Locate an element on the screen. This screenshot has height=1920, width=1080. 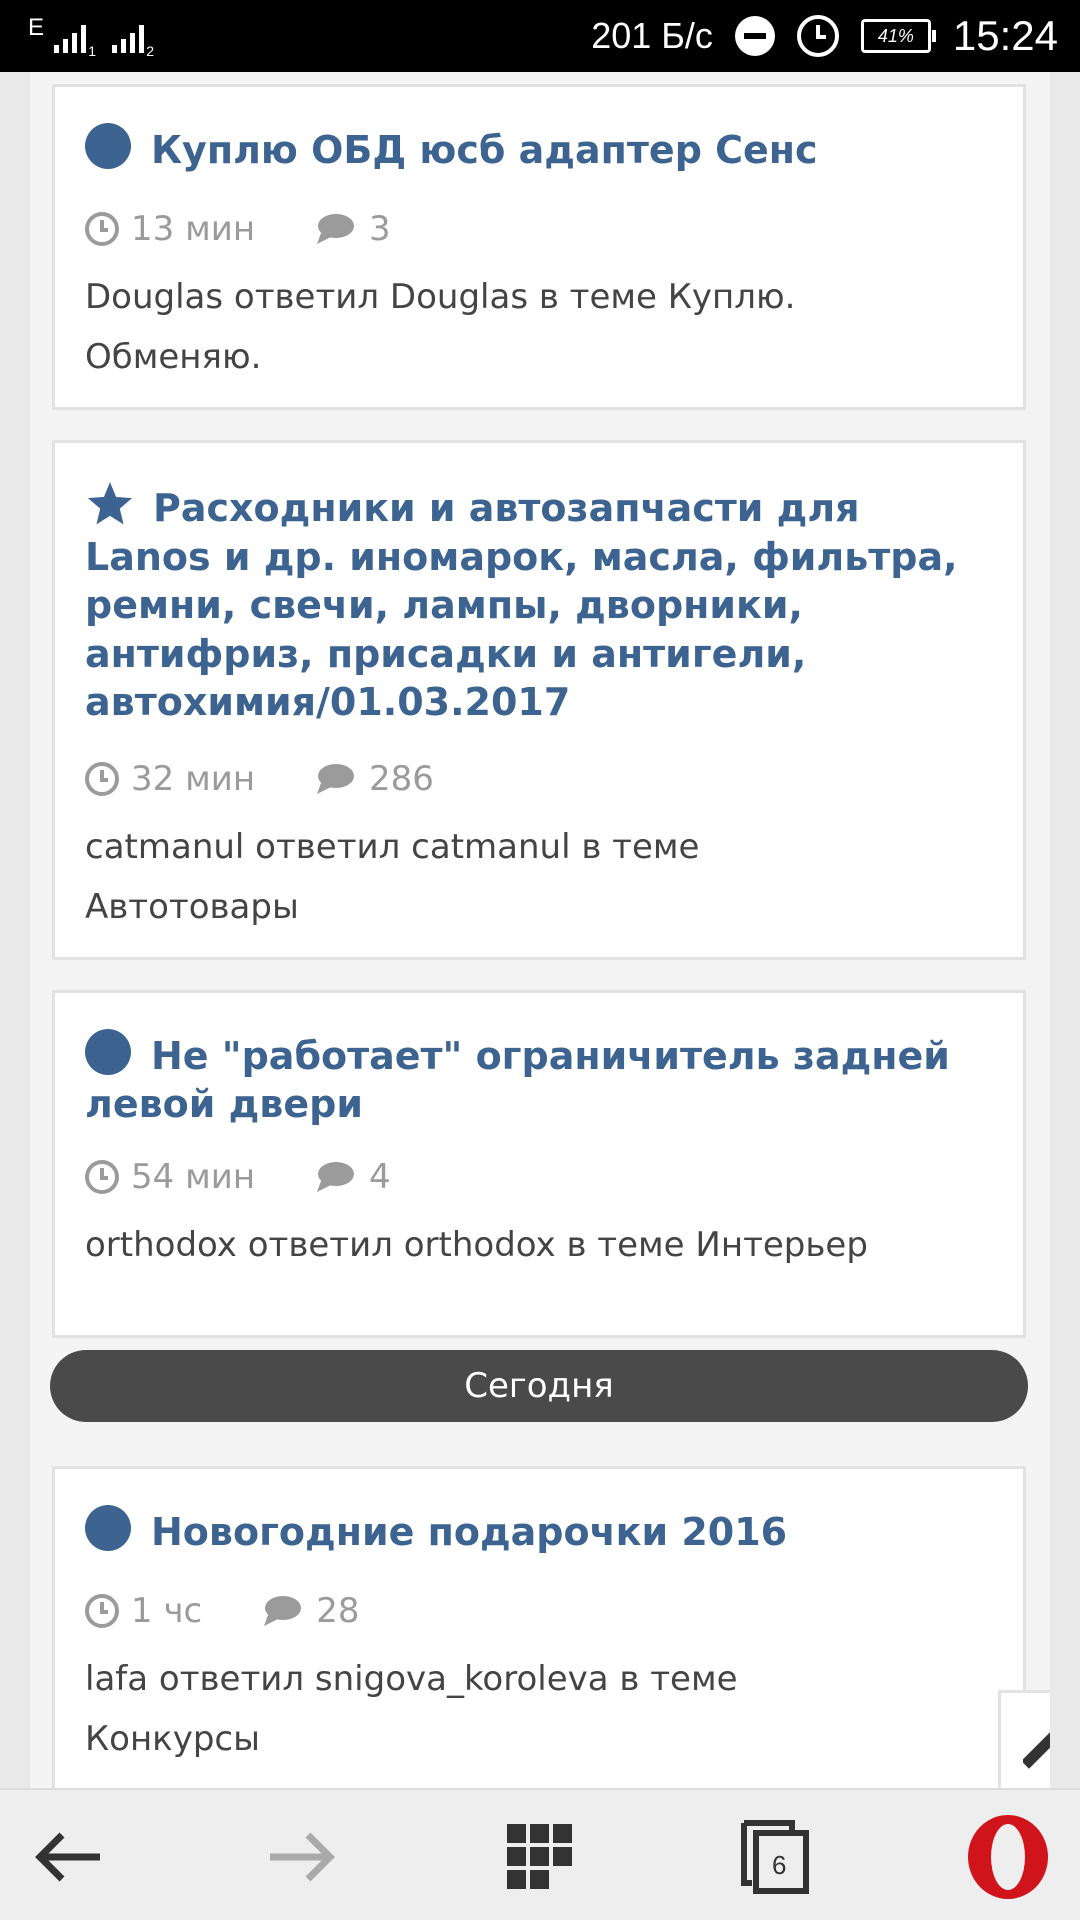
topic-meta: 32 мин 286 is located at coordinates (259, 779).